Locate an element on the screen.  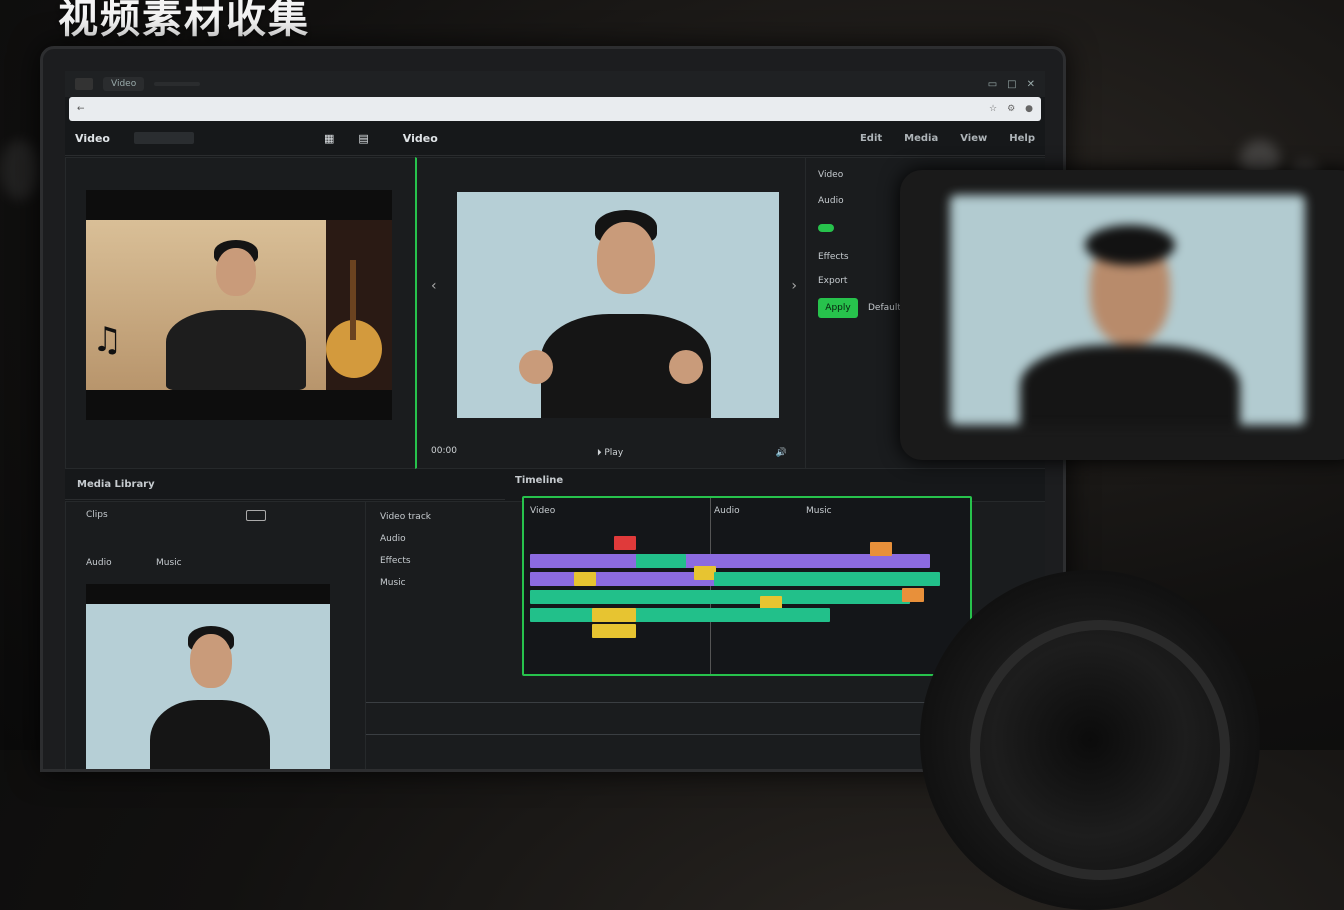
volume-icon: 🔊 is located at coordinates (781, 453).